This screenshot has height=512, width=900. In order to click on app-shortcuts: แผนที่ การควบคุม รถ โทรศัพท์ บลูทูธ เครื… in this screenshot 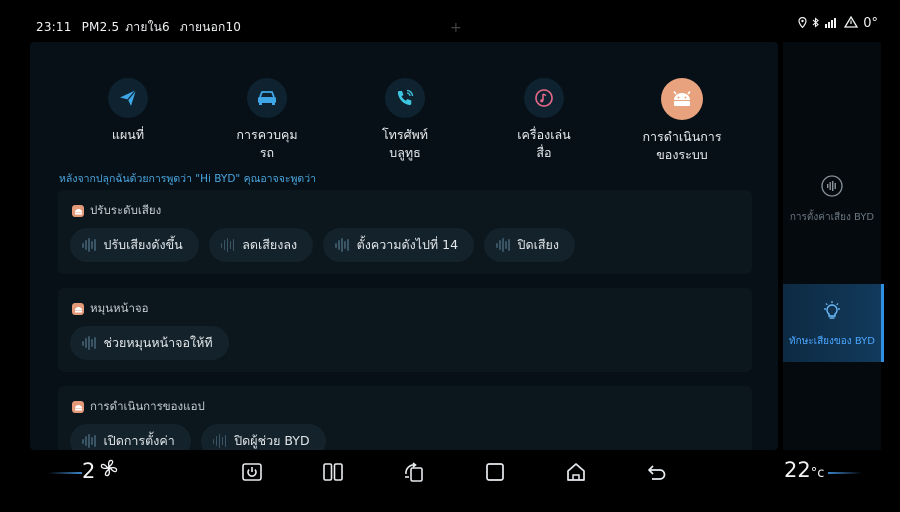, I will do `click(404, 123)`.